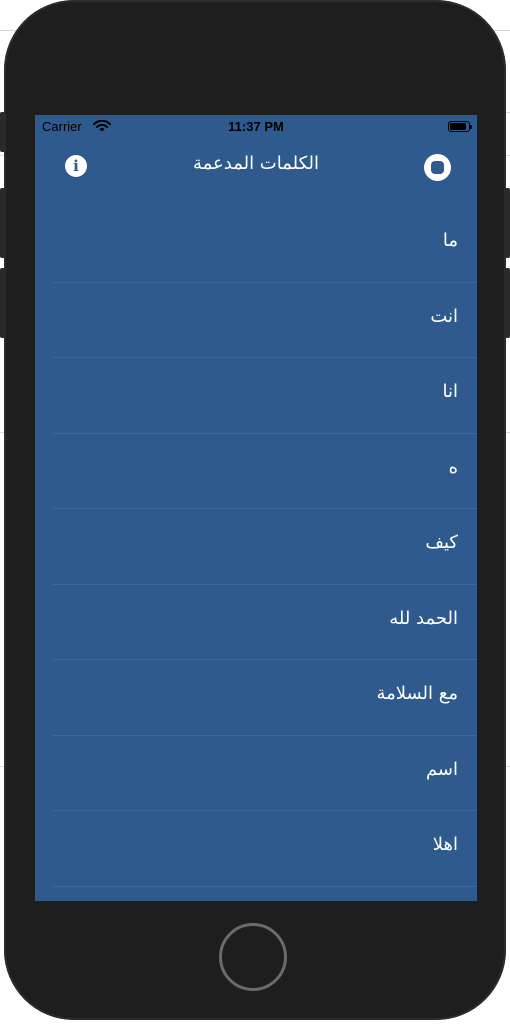 This screenshot has height=1024, width=510. I want to click on list-item: انا, so click(256, 396).